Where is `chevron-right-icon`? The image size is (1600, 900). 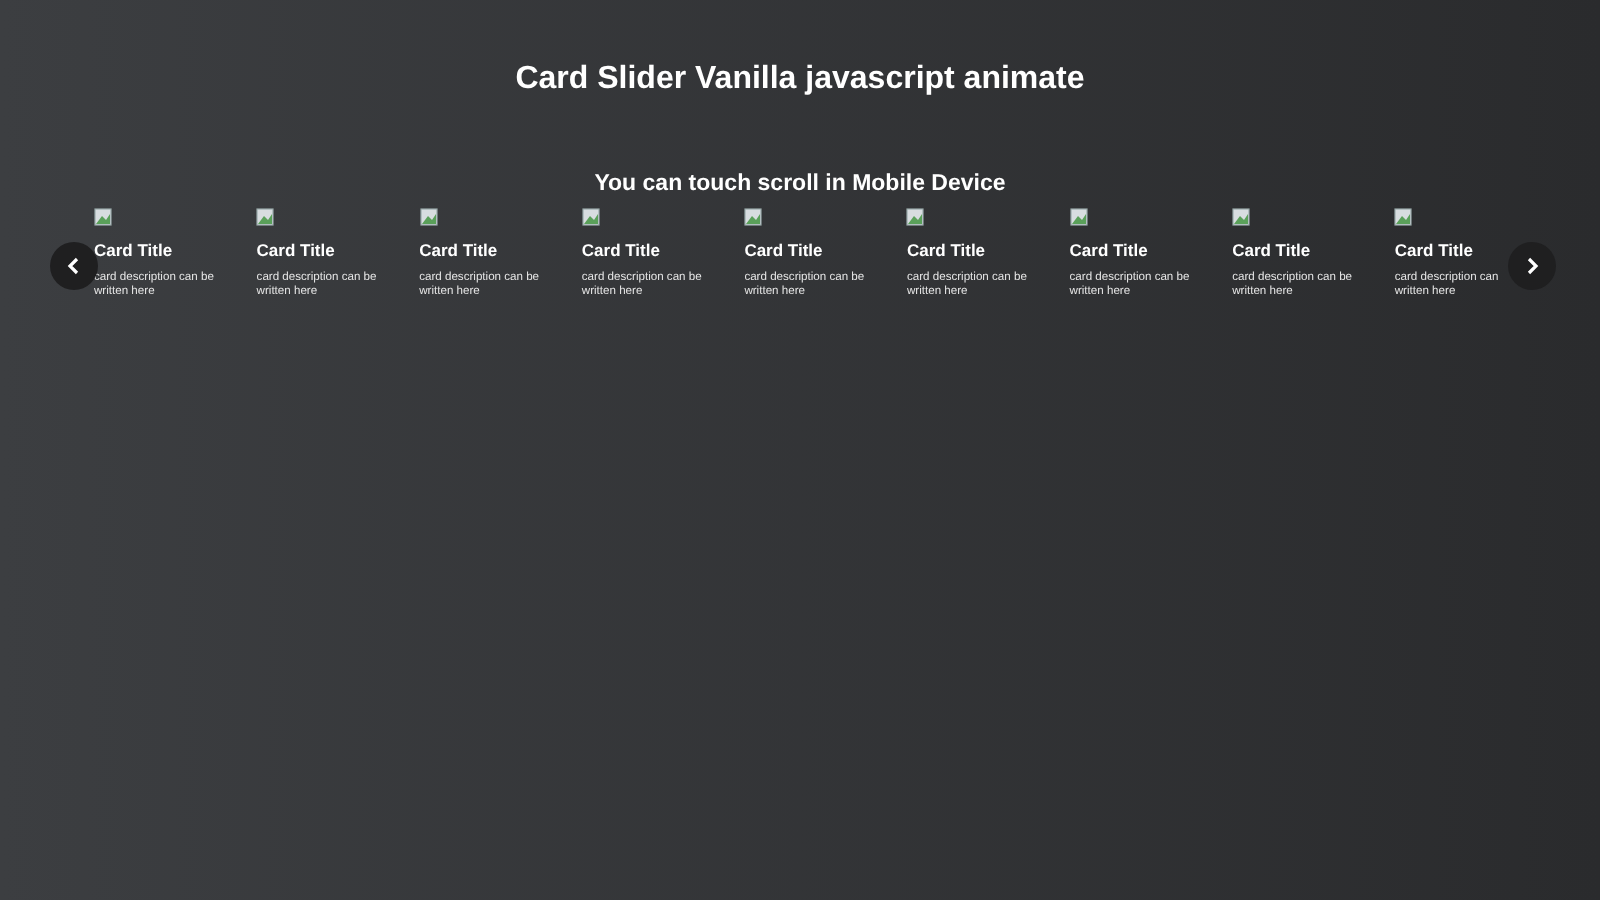
chevron-right-icon is located at coordinates (1532, 266).